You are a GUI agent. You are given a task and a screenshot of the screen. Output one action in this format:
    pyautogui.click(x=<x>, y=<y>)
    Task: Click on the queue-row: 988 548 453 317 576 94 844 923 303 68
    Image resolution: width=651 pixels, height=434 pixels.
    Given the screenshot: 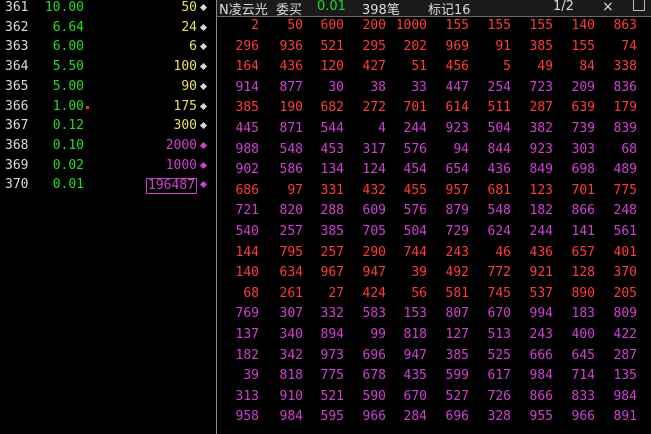 What is the action you would take?
    pyautogui.click(x=434, y=153)
    